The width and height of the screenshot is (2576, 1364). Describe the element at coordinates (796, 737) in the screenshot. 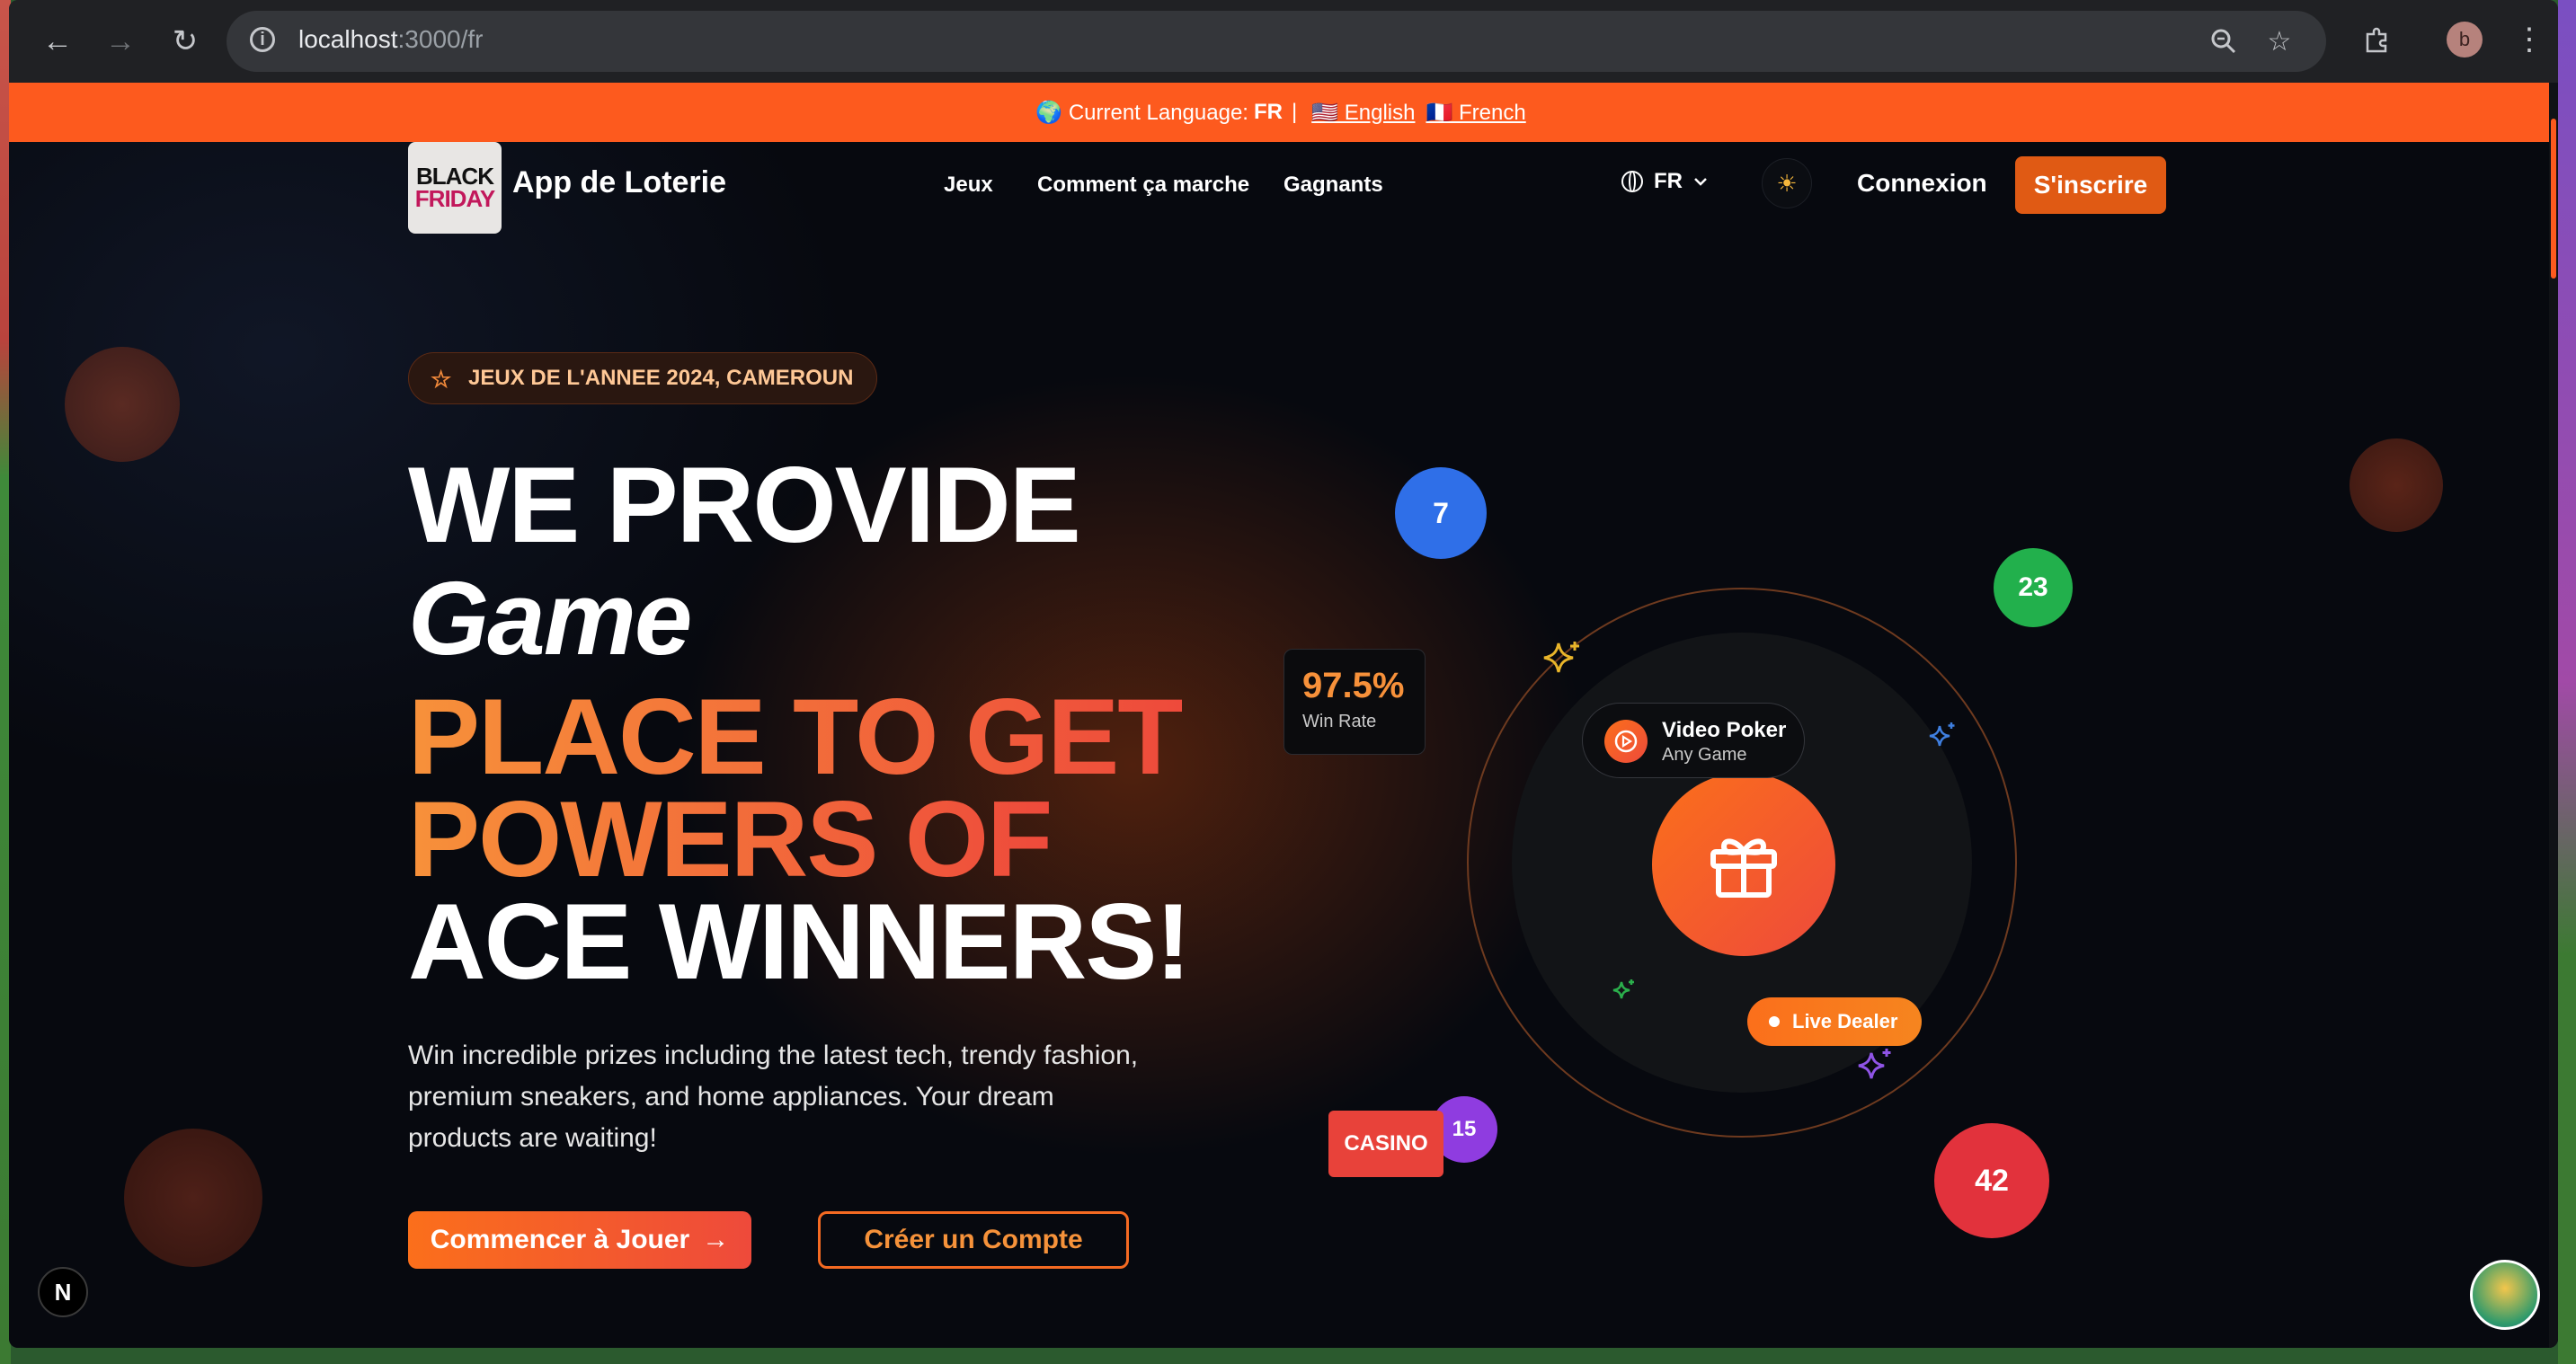

I see `hero-title-line-3: PLACE TO GET` at that location.